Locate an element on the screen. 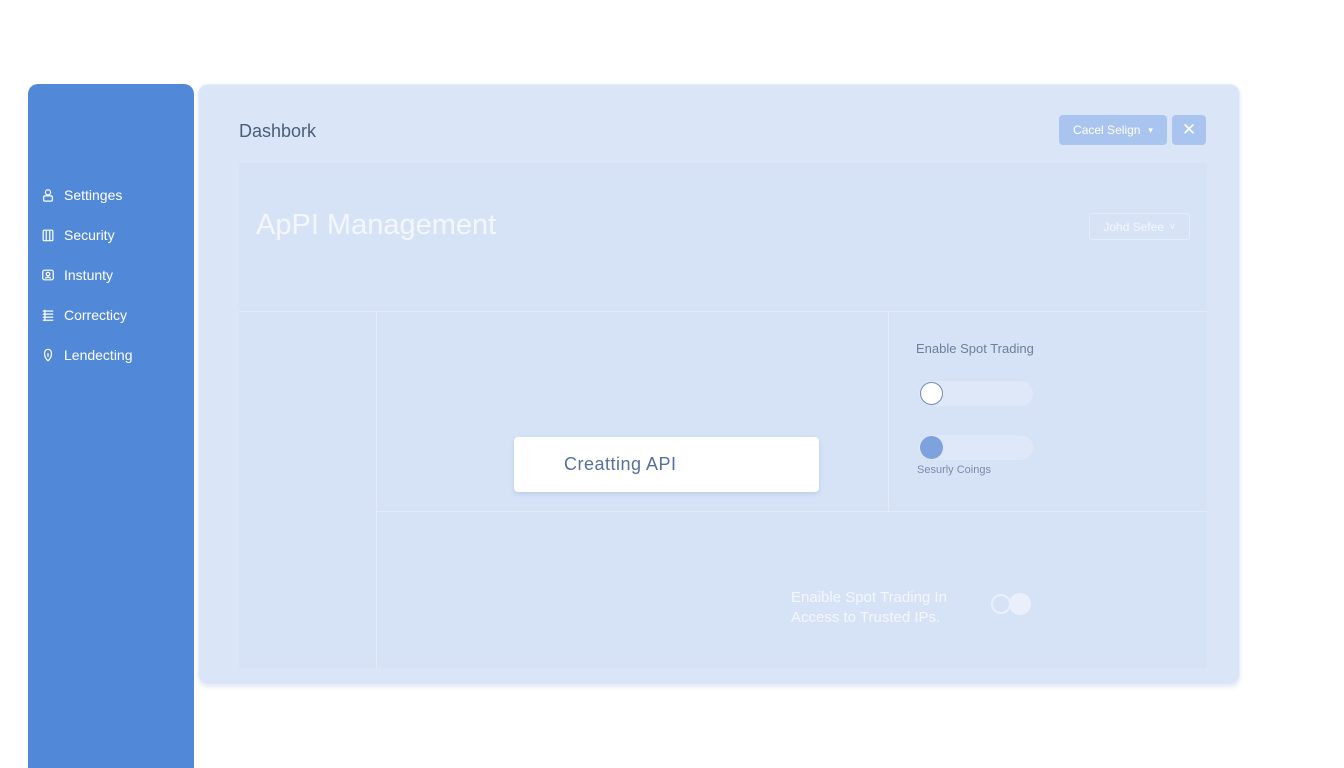 This screenshot has width=1344, height=768. card-header: ApPI Management Johd Sefee ∨ is located at coordinates (723, 237).